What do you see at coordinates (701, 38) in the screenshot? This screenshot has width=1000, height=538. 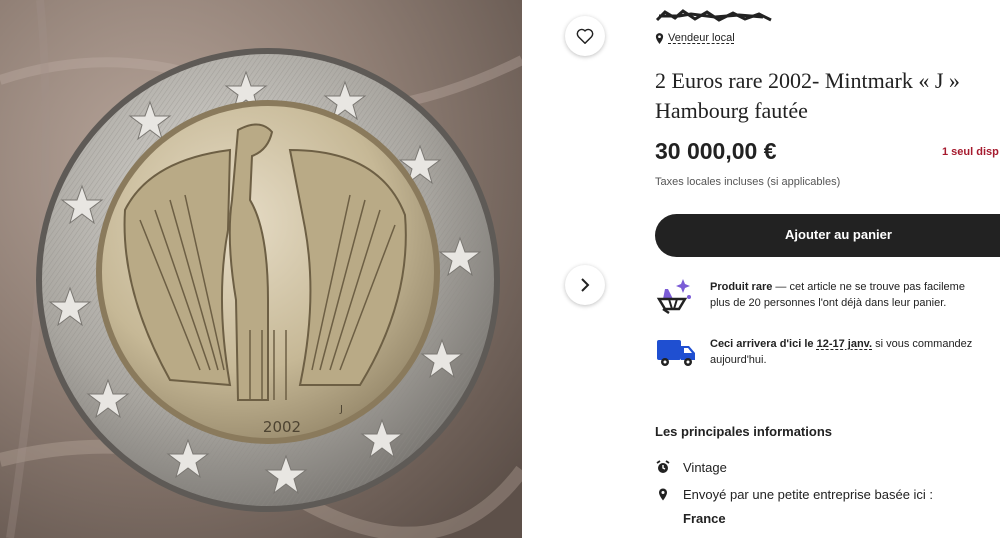 I see `seller-location-label: Vendeur local` at bounding box center [701, 38].